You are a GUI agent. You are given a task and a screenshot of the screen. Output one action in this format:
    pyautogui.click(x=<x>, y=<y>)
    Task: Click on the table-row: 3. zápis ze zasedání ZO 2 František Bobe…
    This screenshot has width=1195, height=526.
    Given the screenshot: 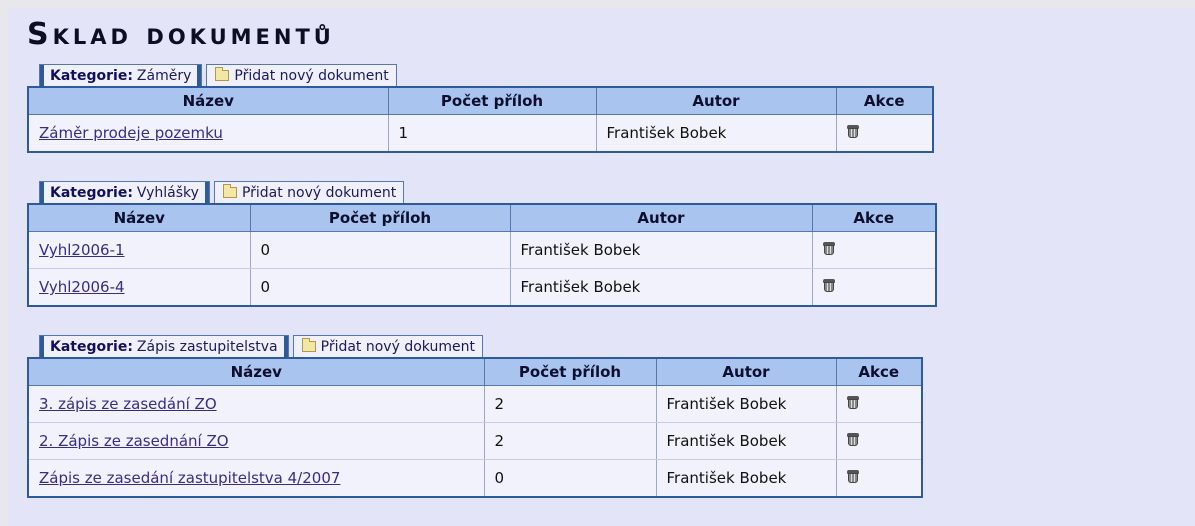 What is the action you would take?
    pyautogui.click(x=475, y=404)
    